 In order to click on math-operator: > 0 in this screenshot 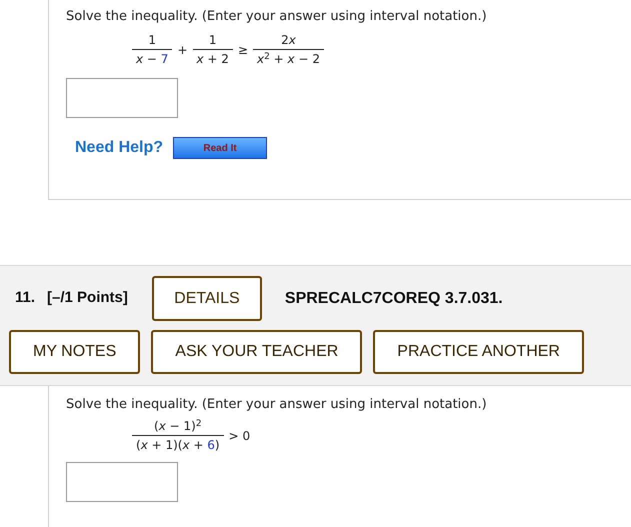, I will do `click(239, 436)`.